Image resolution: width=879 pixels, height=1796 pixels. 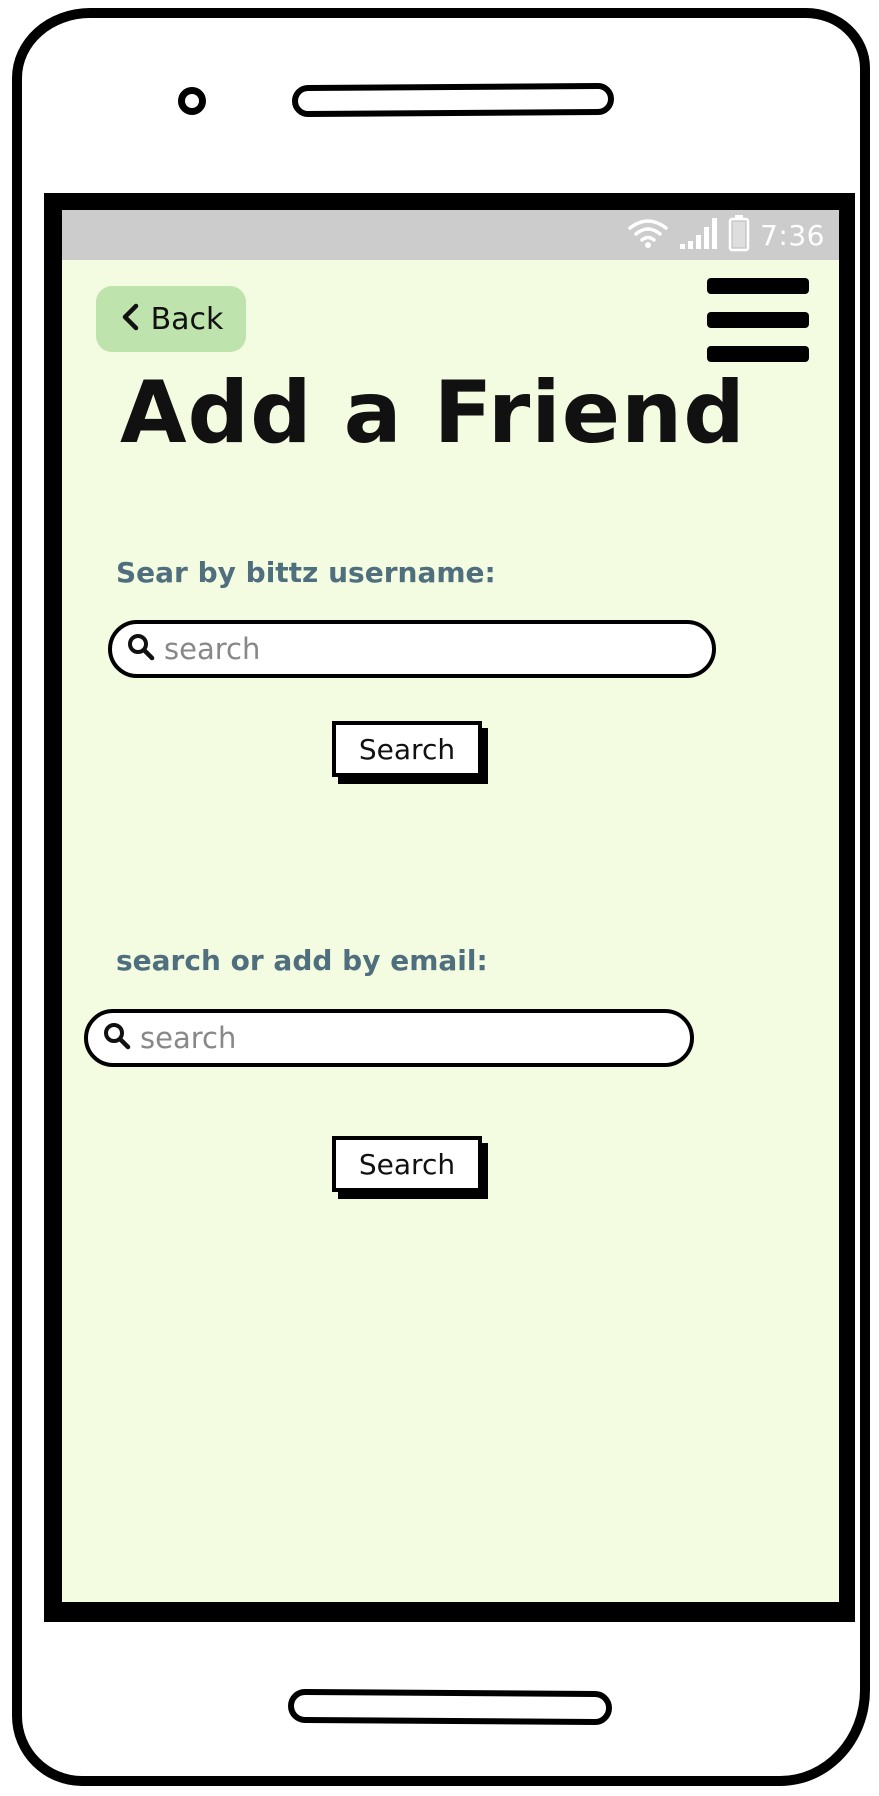 I want to click on username-search-button-label: Search, so click(x=407, y=749).